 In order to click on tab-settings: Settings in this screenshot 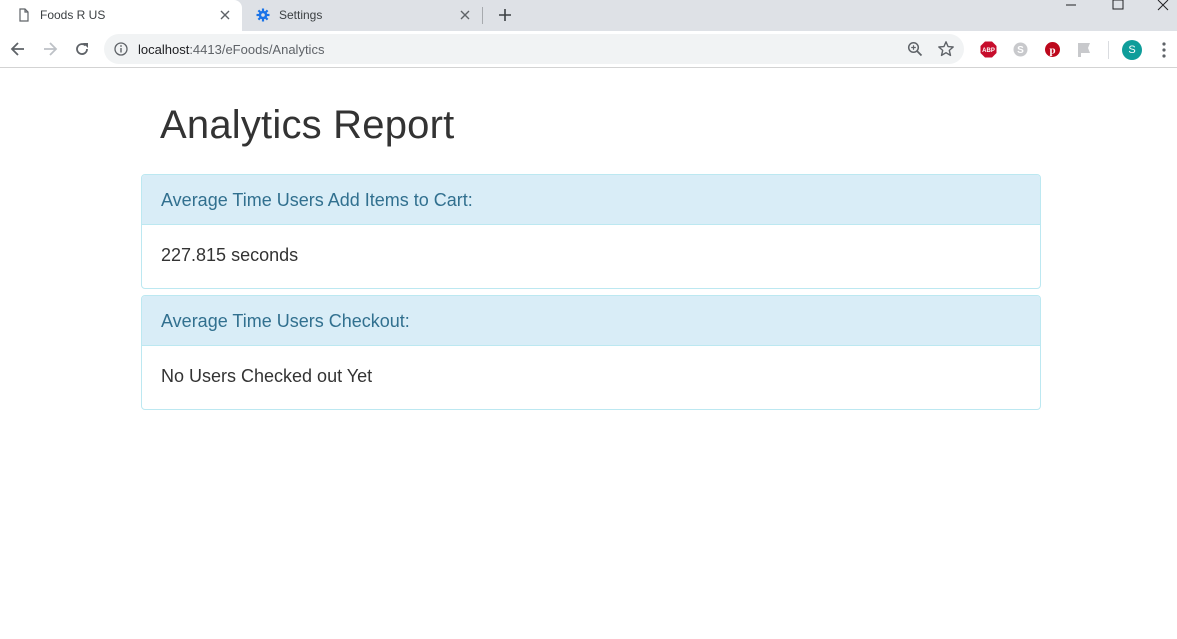, I will do `click(363, 15)`.